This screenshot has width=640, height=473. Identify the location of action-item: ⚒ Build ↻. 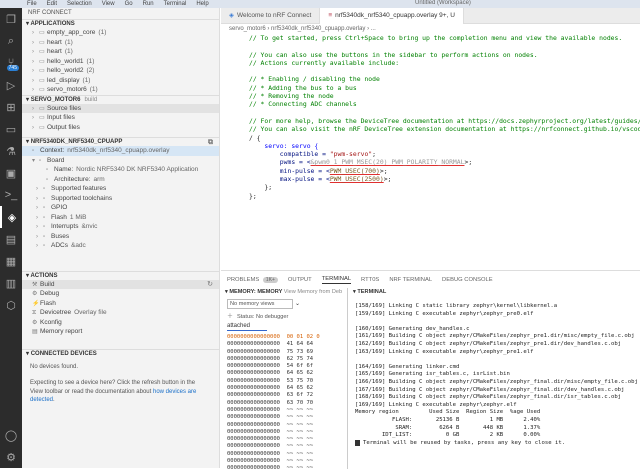
(120, 284).